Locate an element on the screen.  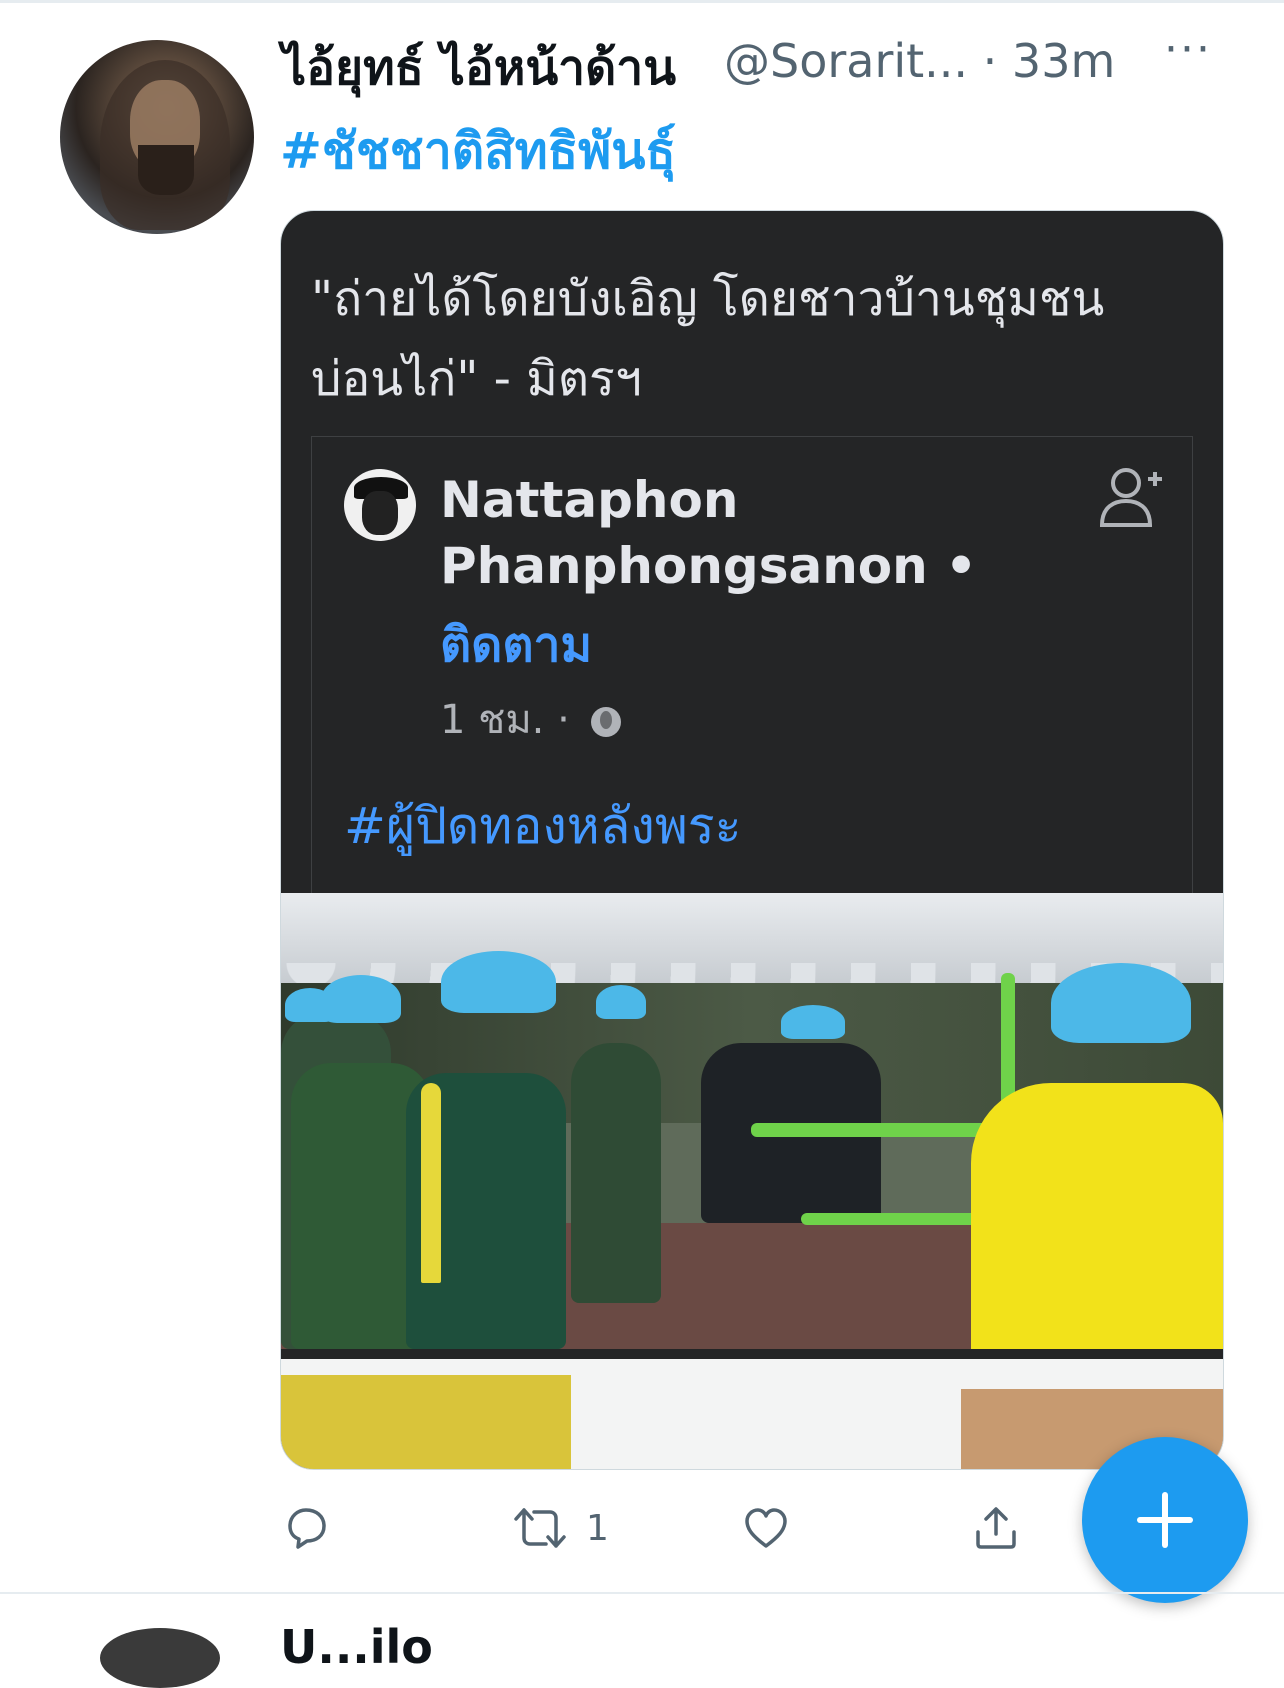
retweet-button: 1 is located at coordinates (560, 1528).